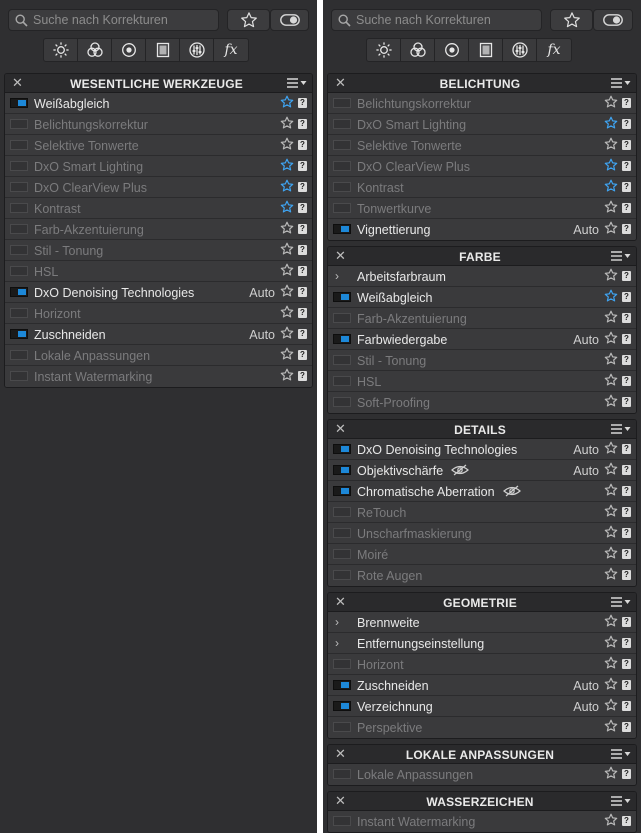  What do you see at coordinates (482, 774) in the screenshot?
I see `tool-row: Lokale Anpassungen?` at bounding box center [482, 774].